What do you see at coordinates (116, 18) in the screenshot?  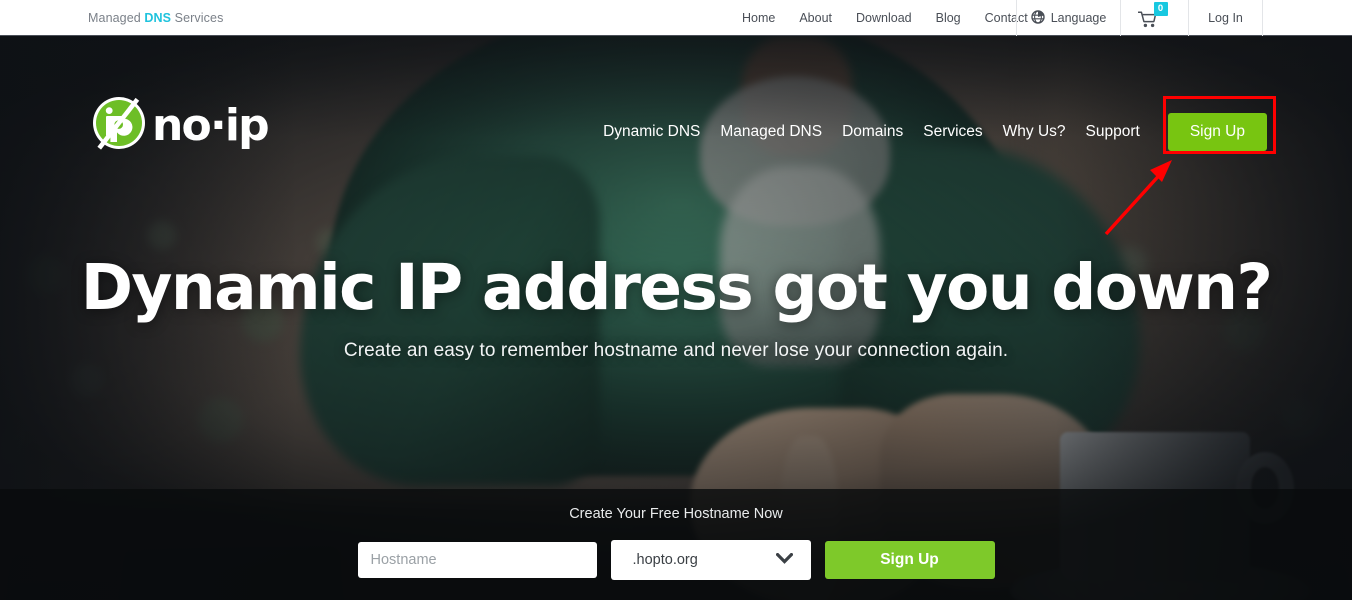 I see `tagline-pre: Managed` at bounding box center [116, 18].